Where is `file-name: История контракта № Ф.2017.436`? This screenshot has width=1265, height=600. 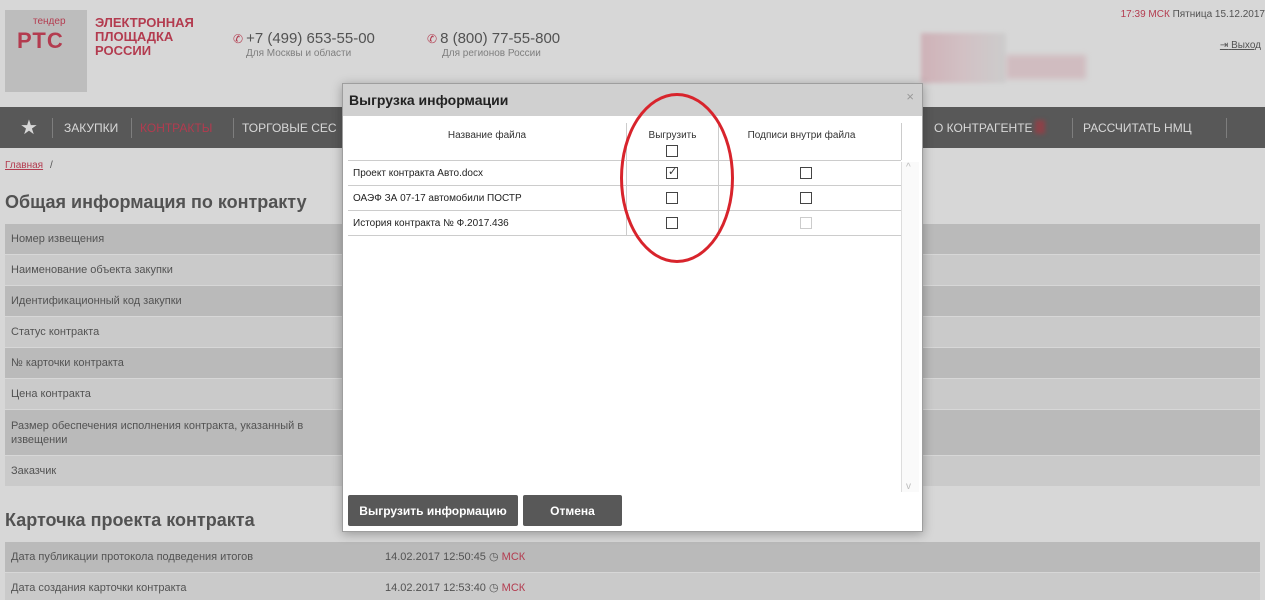 file-name: История контракта № Ф.2017.436 is located at coordinates (431, 223).